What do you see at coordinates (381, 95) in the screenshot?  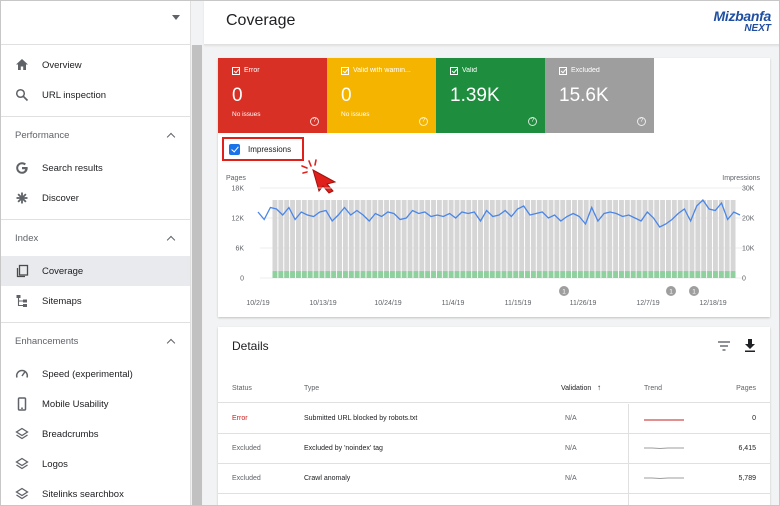 I see `tile-valid: Valid with warnin... 0 No issues?` at bounding box center [381, 95].